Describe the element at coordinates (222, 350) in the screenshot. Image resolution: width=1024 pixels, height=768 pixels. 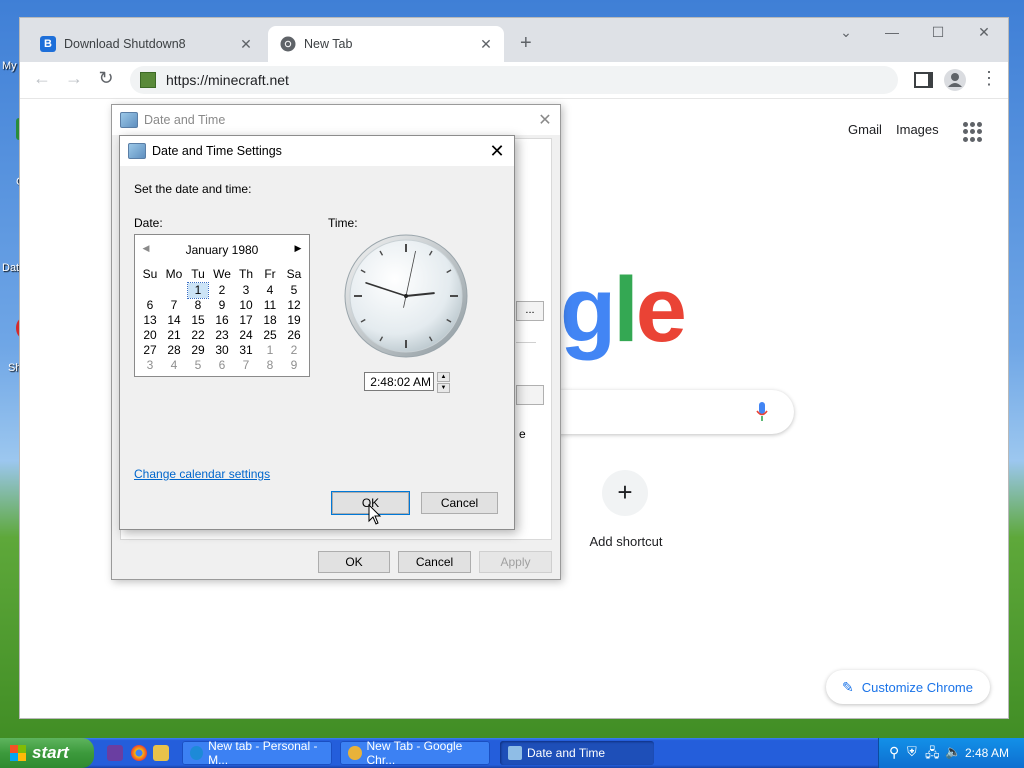
I see `calendar-day: 30` at that location.